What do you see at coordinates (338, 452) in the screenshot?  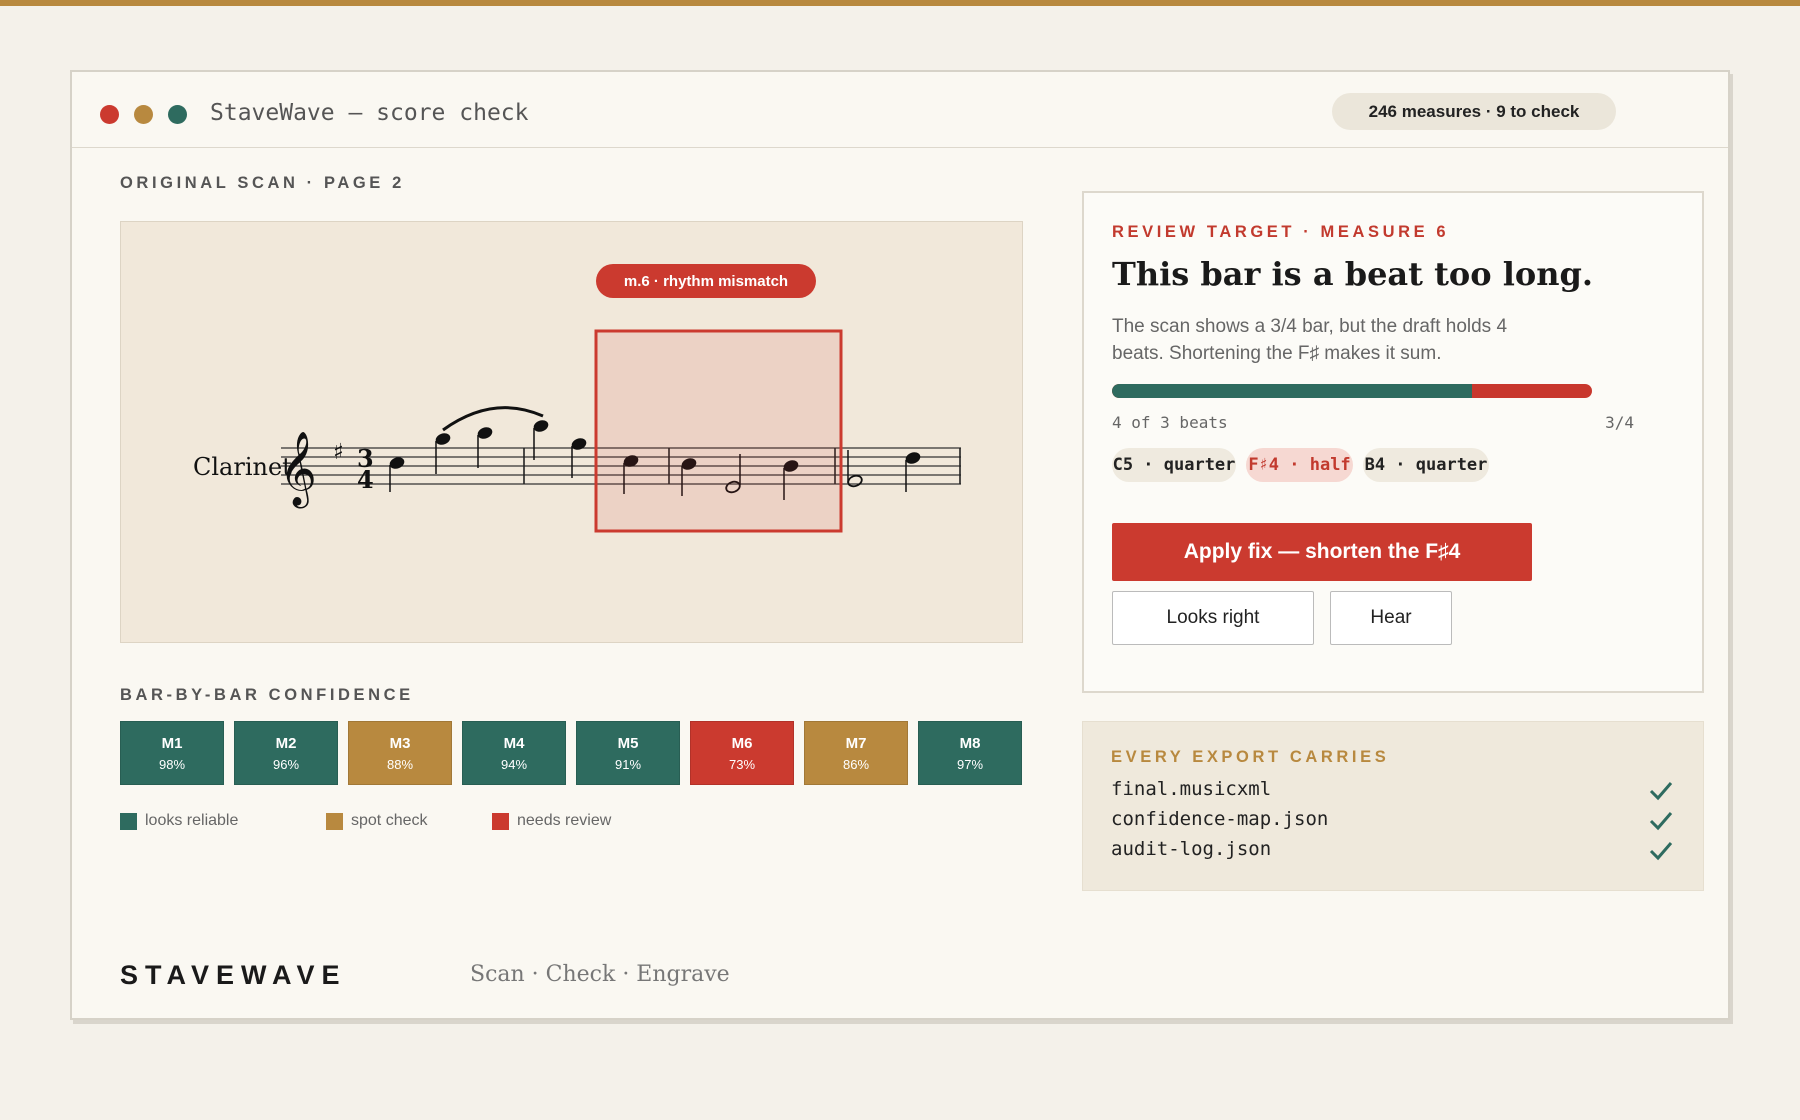 I see `key-sharp-icon: ♯` at bounding box center [338, 452].